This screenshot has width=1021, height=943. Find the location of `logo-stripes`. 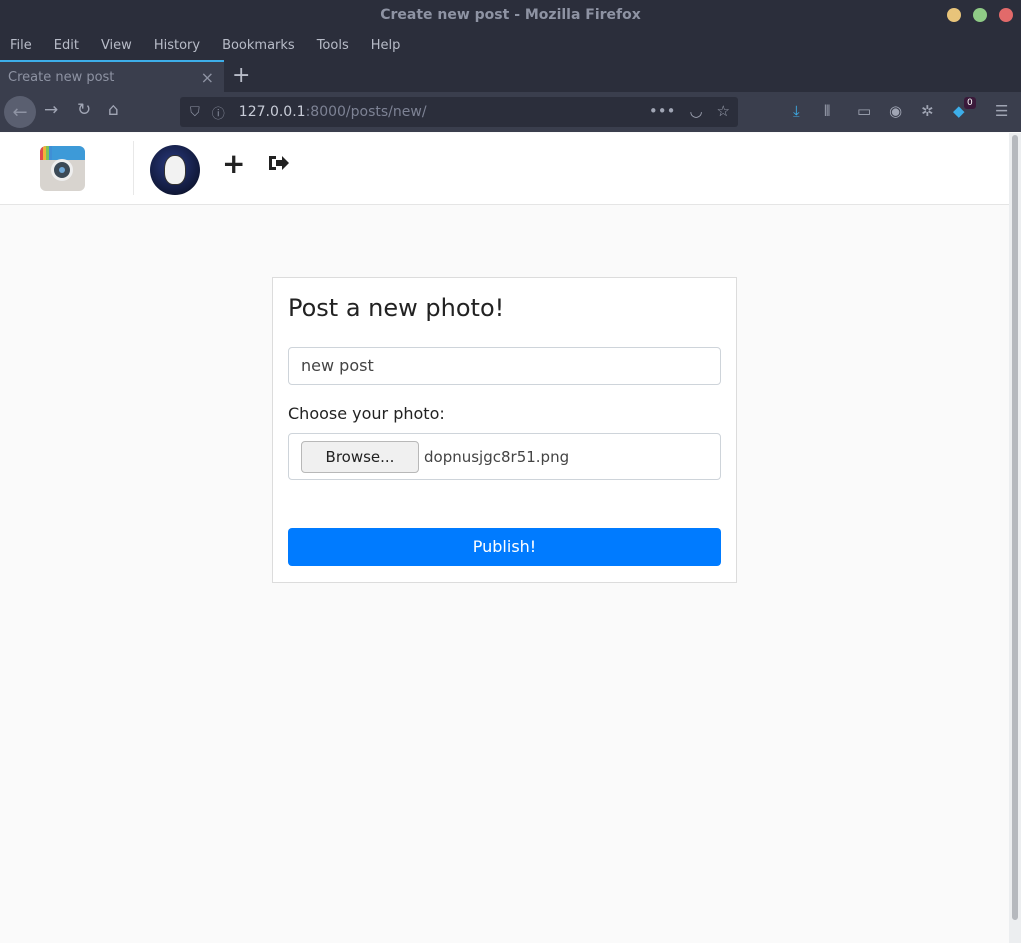

logo-stripes is located at coordinates (46, 153).